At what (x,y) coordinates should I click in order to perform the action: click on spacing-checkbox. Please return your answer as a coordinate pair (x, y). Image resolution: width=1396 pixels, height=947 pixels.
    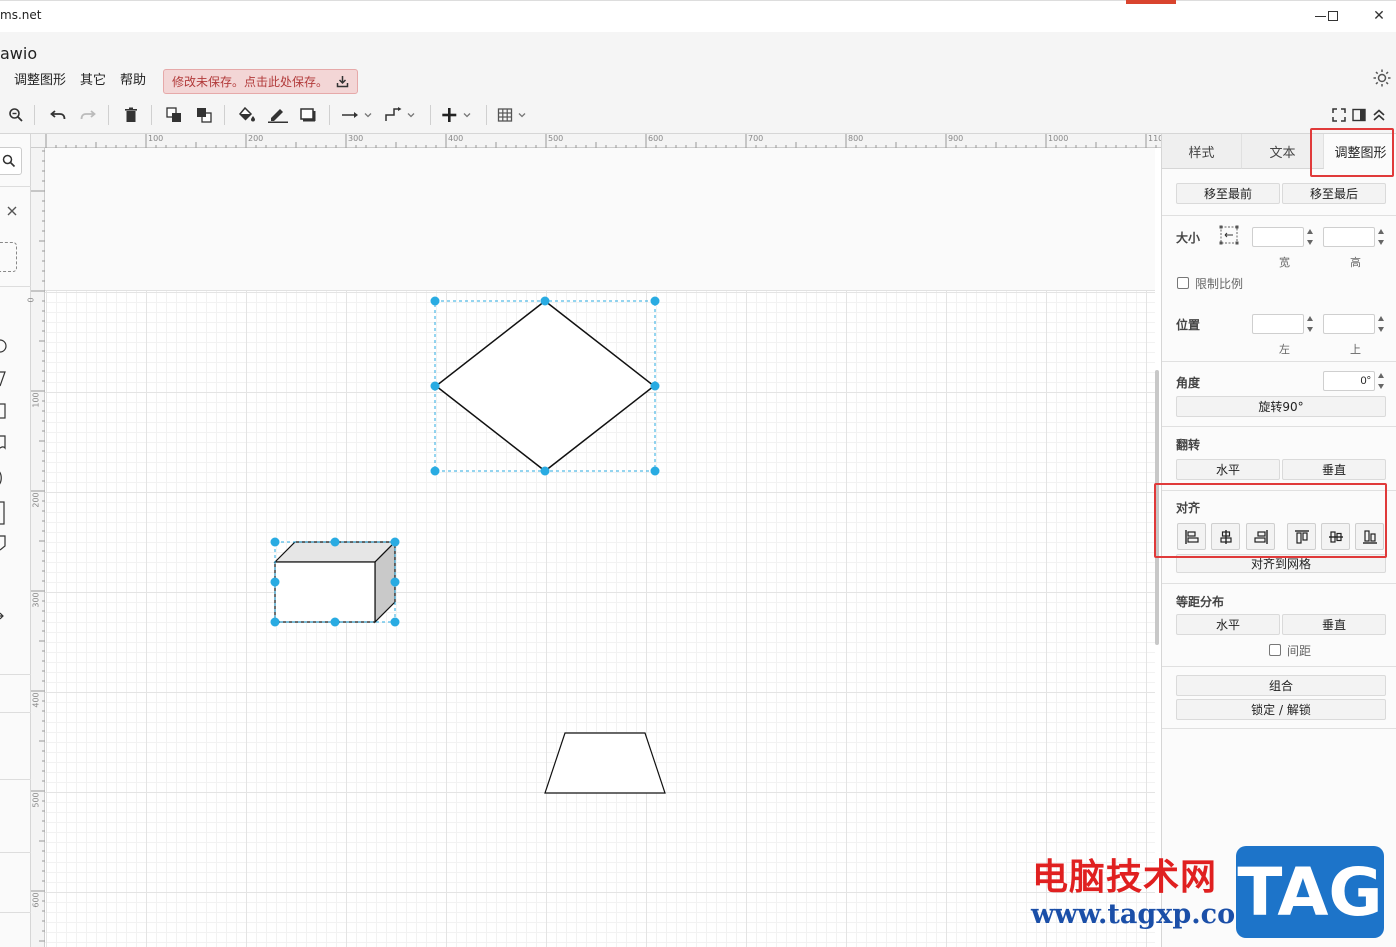
    Looking at the image, I should click on (1275, 650).